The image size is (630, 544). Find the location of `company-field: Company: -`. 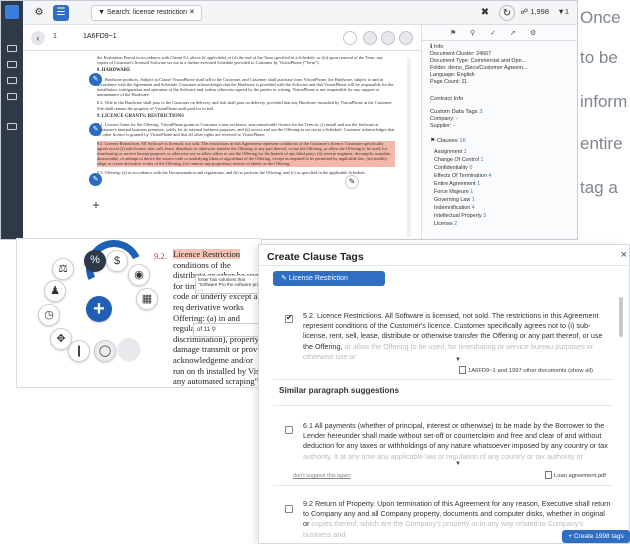

company-field: Company: - is located at coordinates (500, 119).